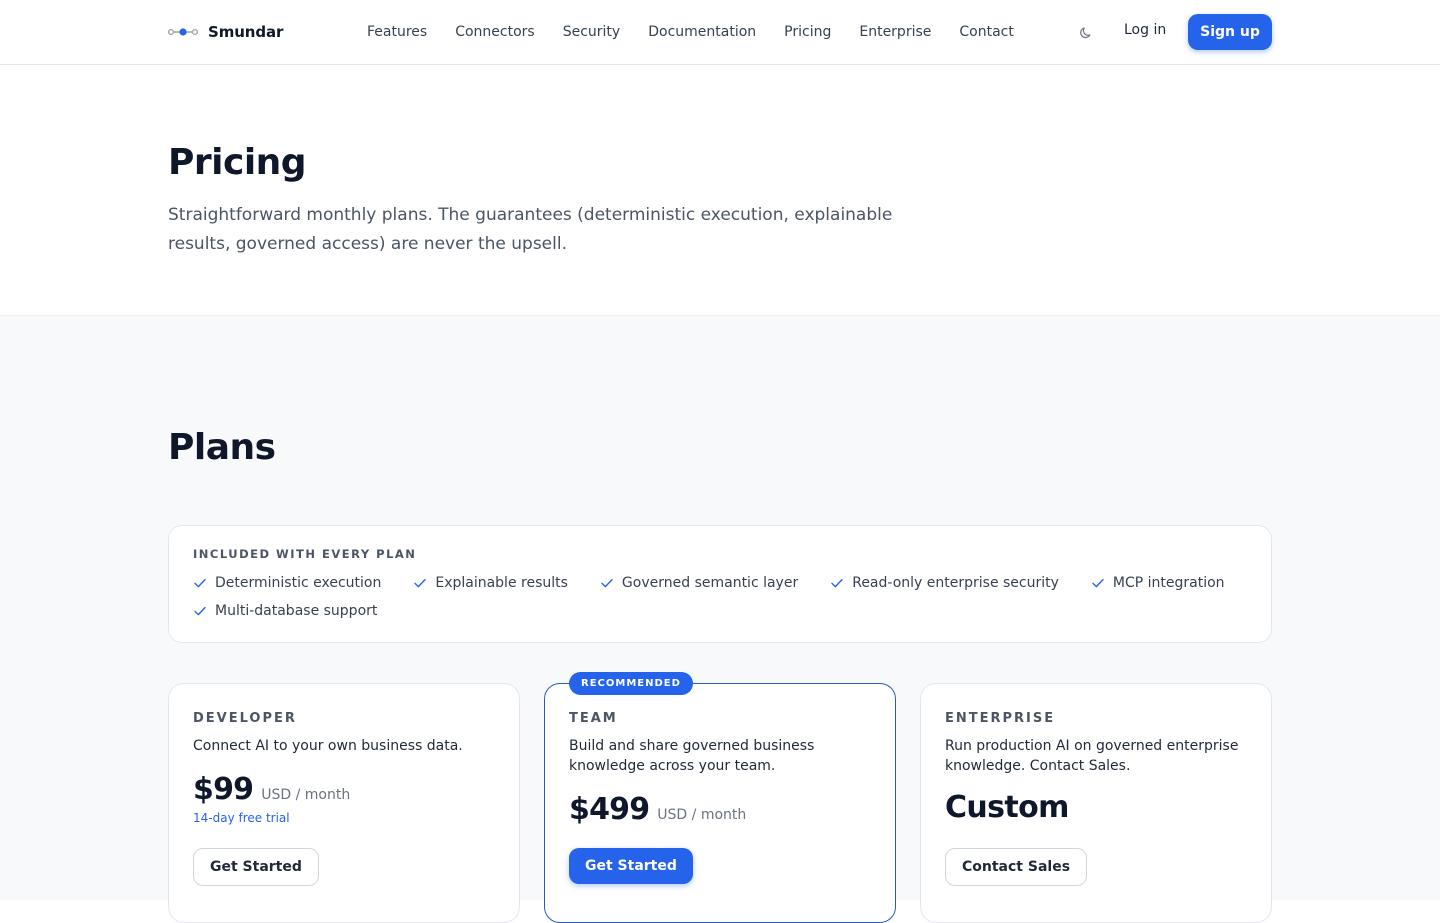  I want to click on plan-description: Connect AI to your own business data., so click(328, 746).